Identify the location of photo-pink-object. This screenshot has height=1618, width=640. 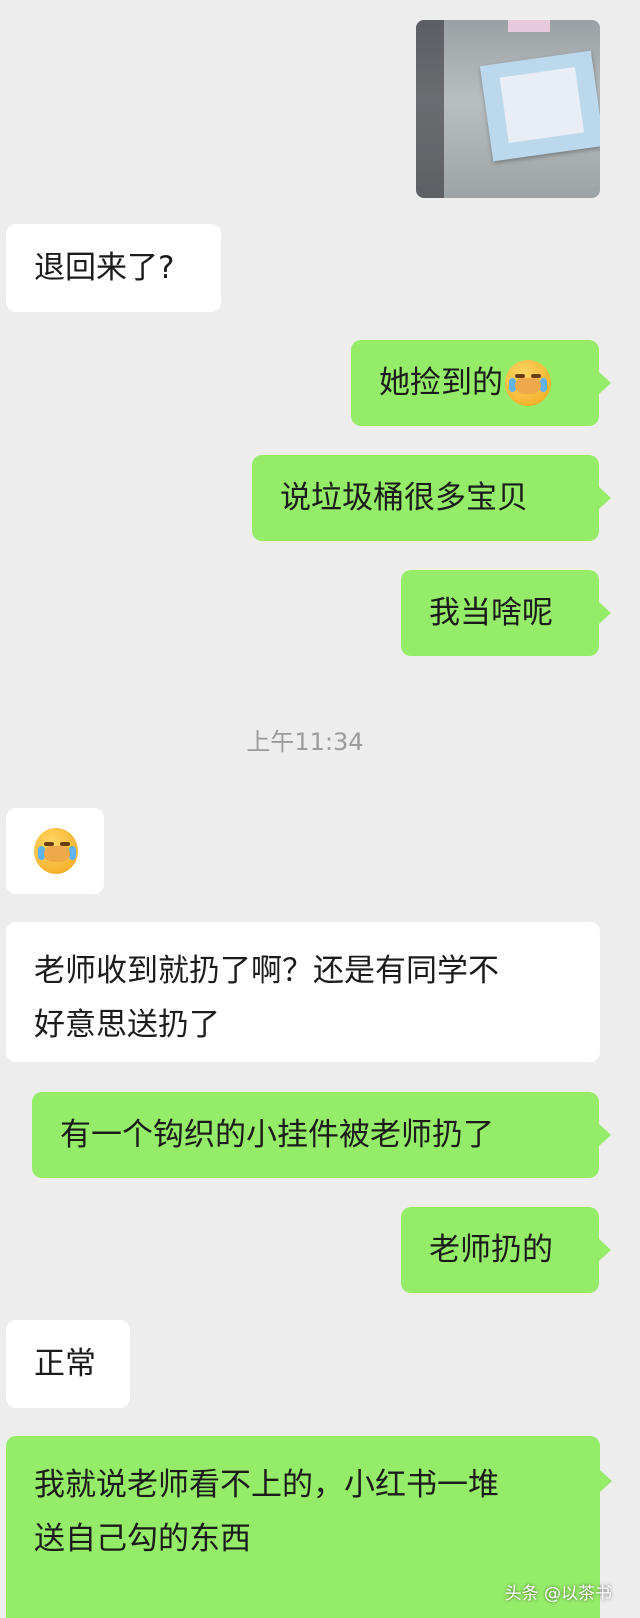
(529, 26).